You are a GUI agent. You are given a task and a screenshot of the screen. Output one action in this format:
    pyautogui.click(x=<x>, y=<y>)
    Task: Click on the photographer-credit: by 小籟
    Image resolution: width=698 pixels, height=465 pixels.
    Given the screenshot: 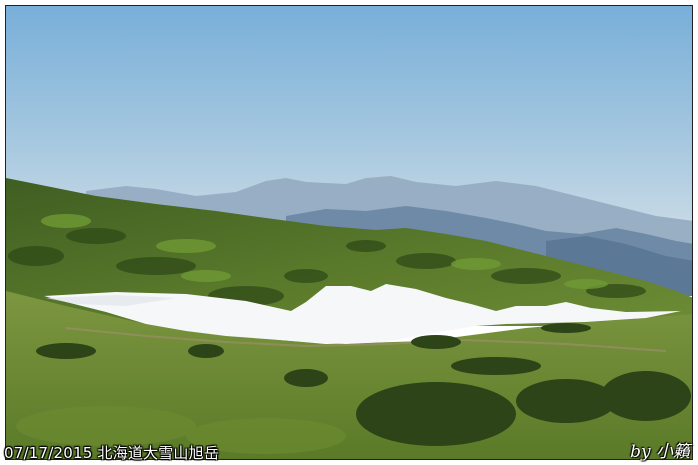 What is the action you would take?
    pyautogui.click(x=660, y=452)
    